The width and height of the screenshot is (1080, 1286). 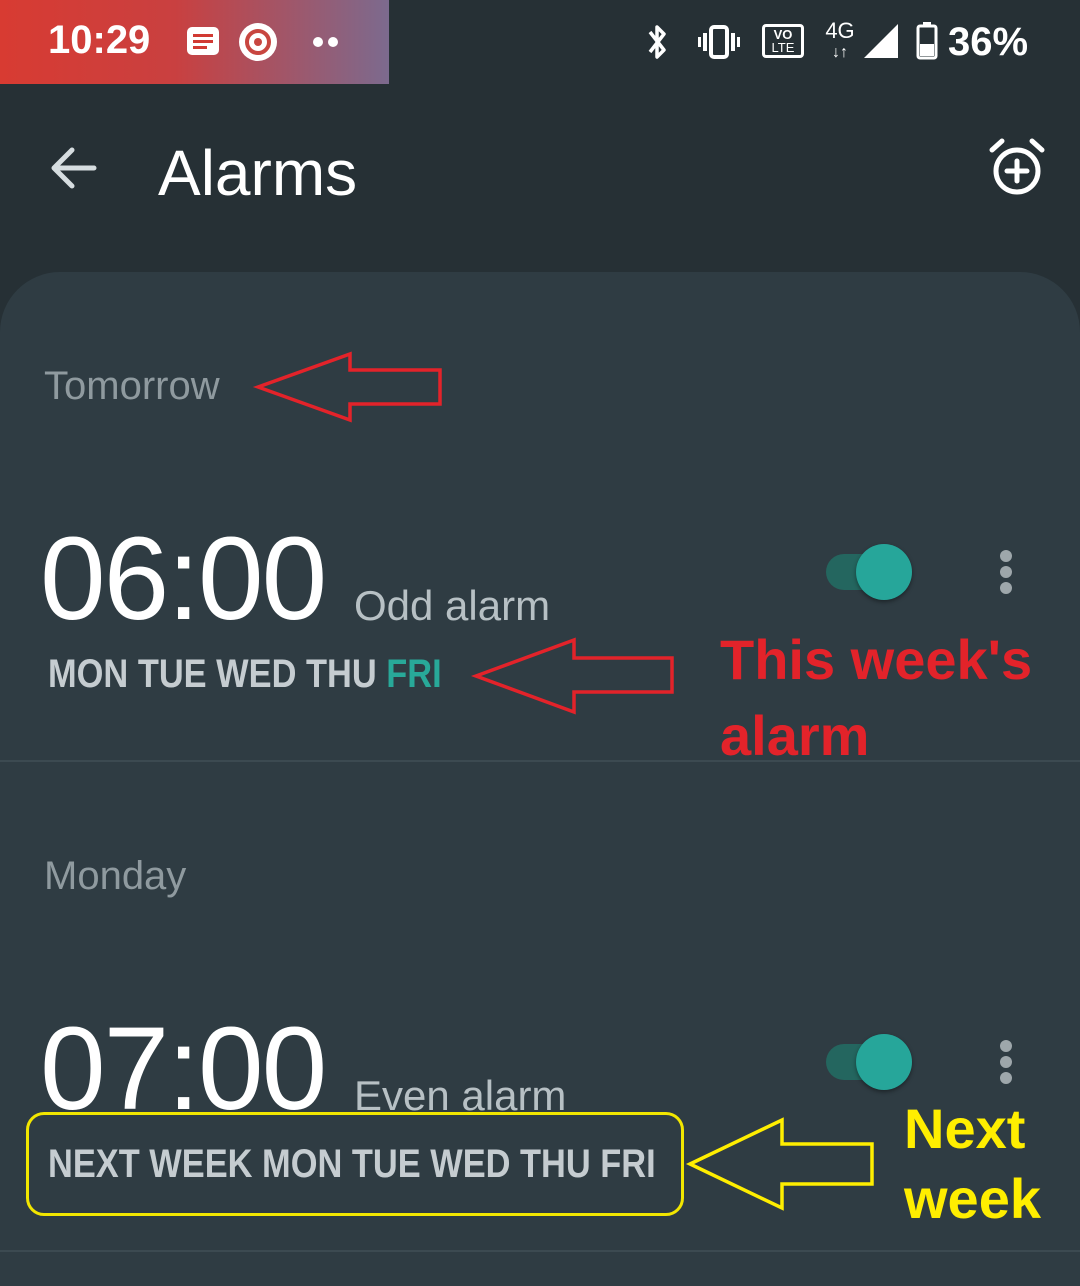 What do you see at coordinates (115, 876) in the screenshot?
I see `section-label-monday: Monday` at bounding box center [115, 876].